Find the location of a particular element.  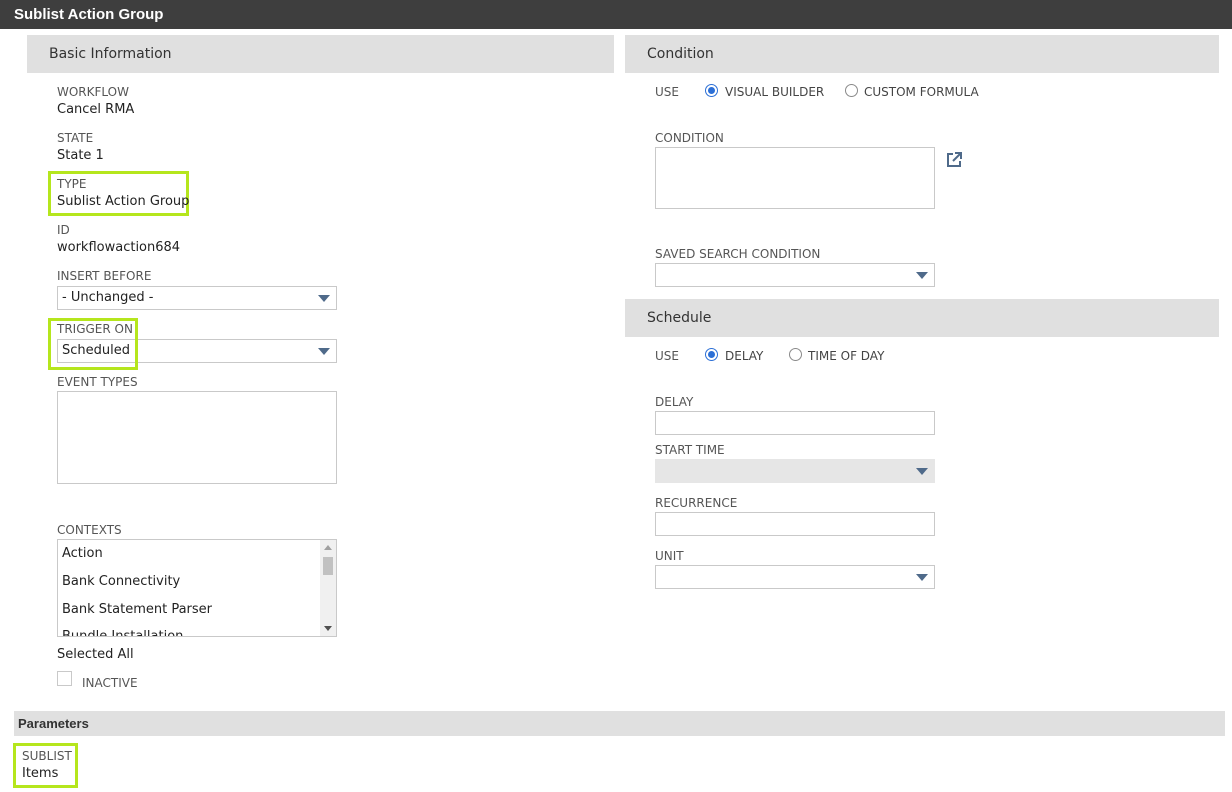

inactive-checkbox is located at coordinates (64, 678).